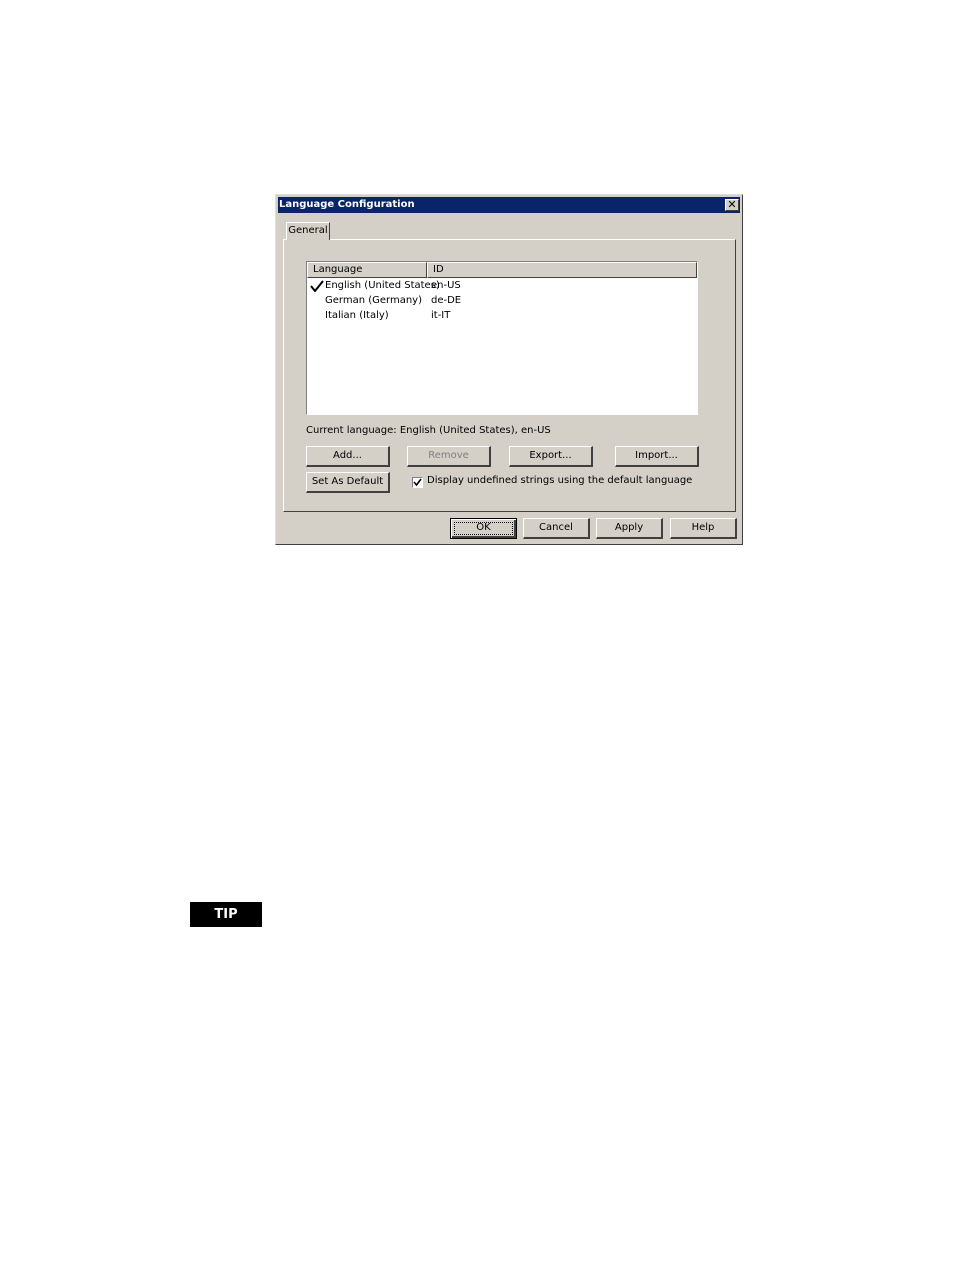 Image resolution: width=954 pixels, height=1272 pixels. Describe the element at coordinates (357, 315) in the screenshot. I see `language-name: Italian (Italy)` at that location.